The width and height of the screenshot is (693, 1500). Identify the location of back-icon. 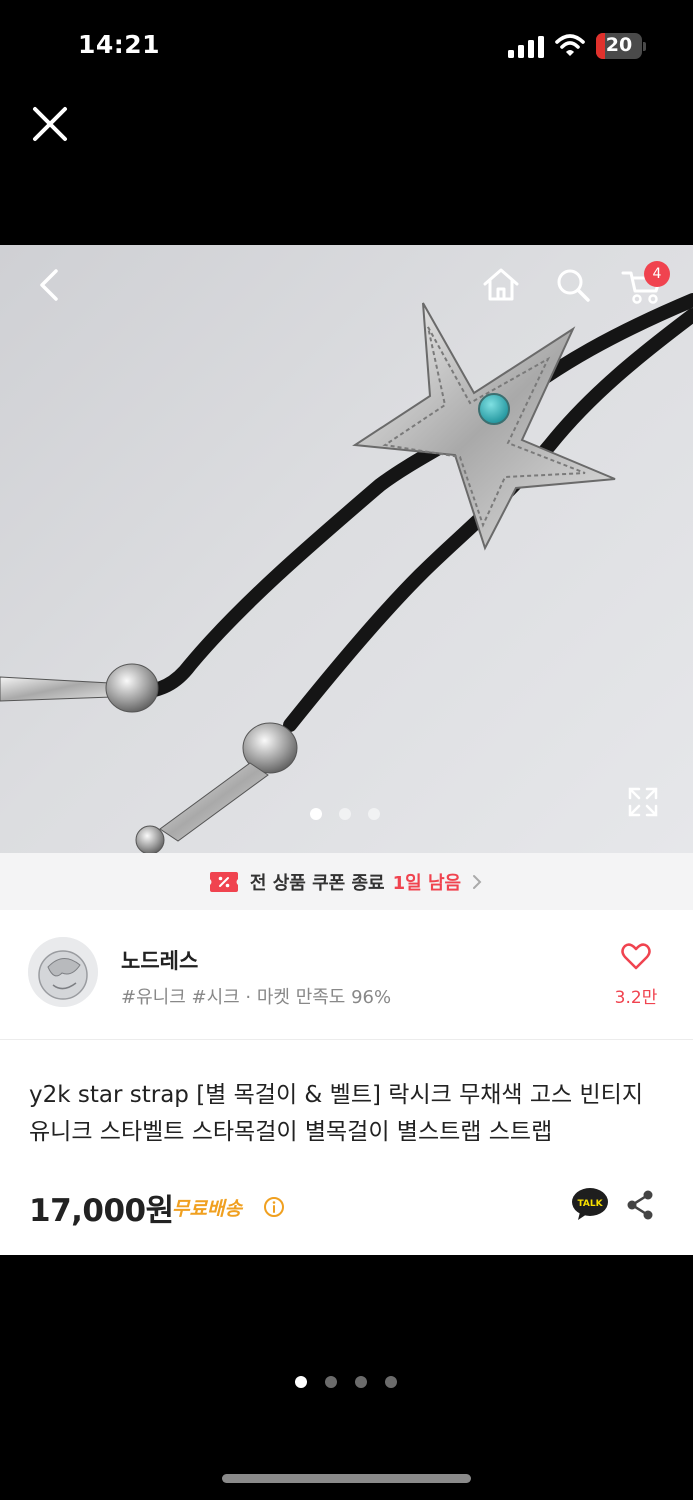
(50, 285).